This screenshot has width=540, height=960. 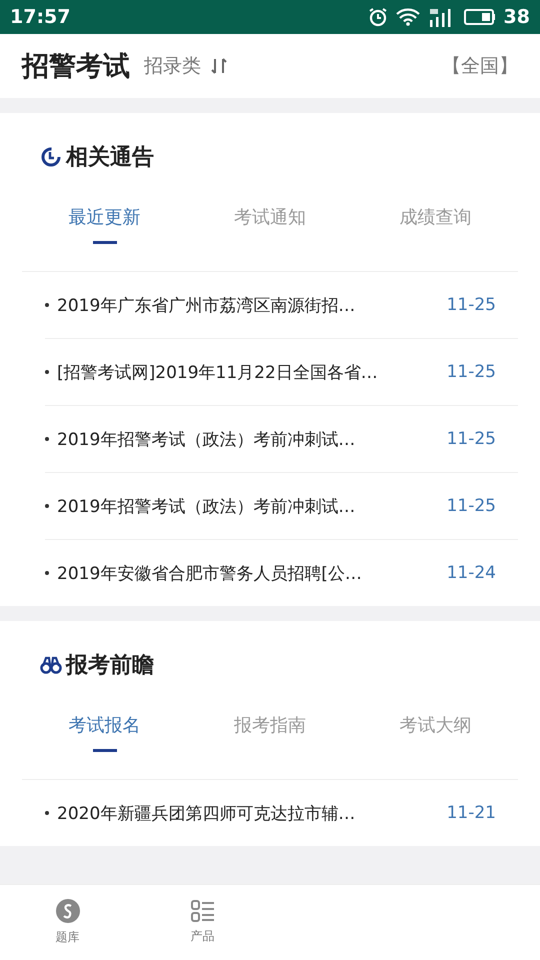 I want to click on battery-icon, so click(x=480, y=17).